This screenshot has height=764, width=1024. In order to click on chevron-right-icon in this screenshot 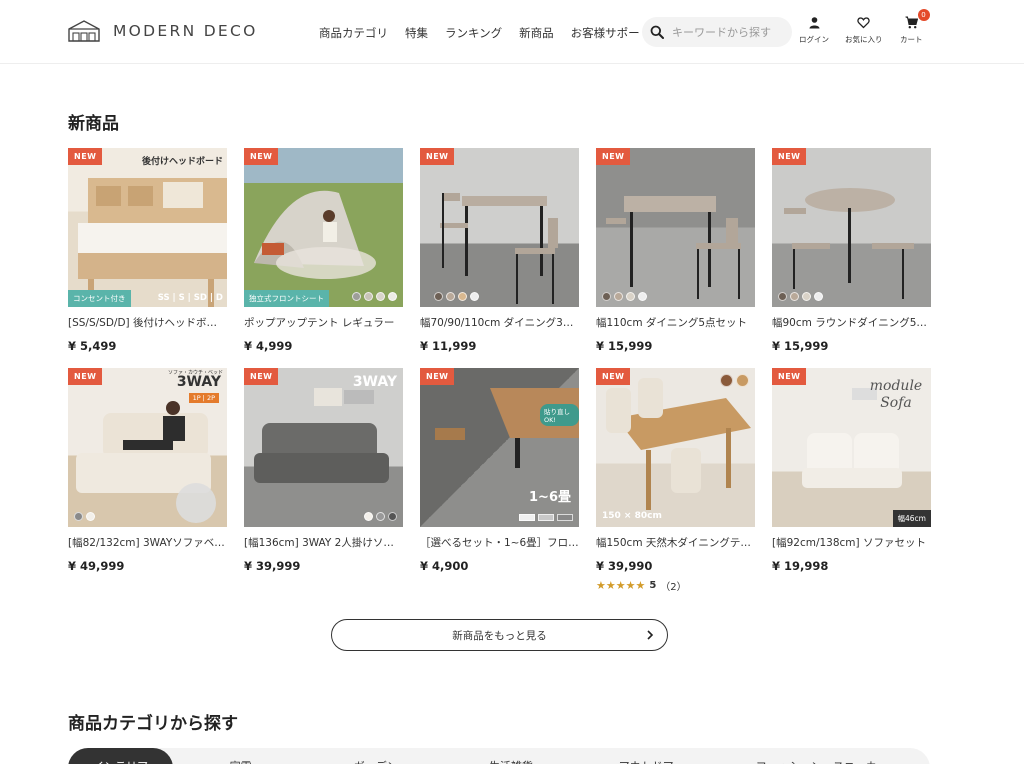, I will do `click(650, 635)`.